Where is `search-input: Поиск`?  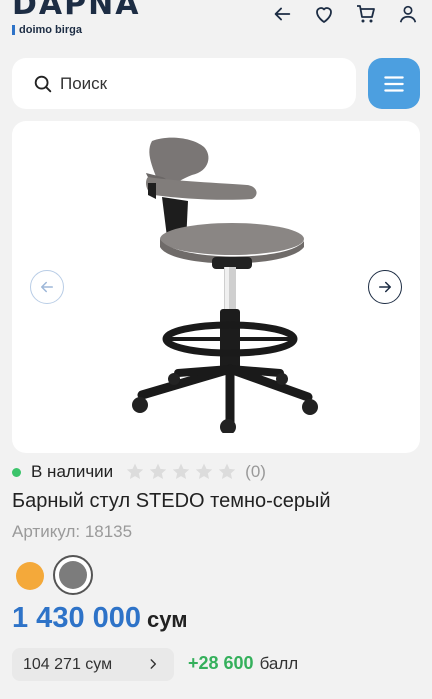 search-input: Поиск is located at coordinates (184, 83).